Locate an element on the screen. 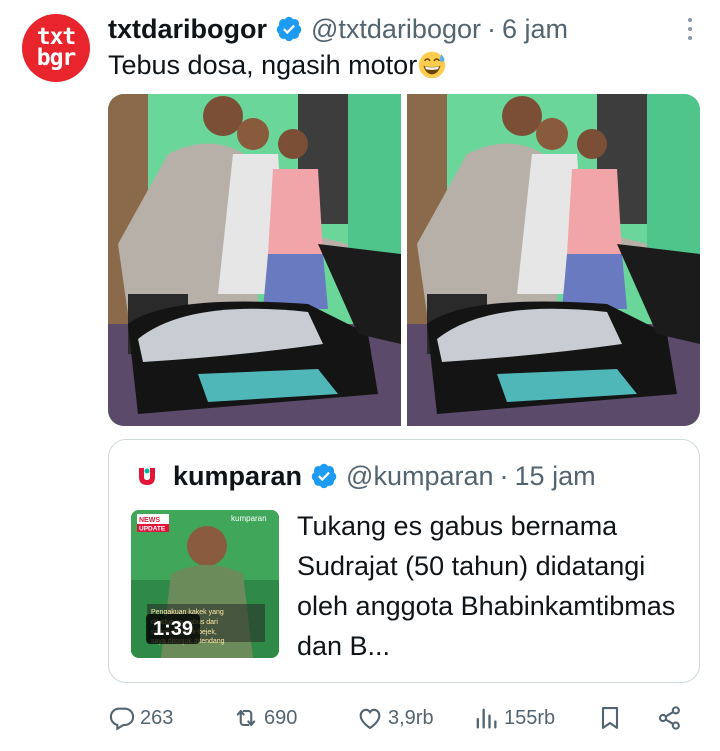  tweet-text: Tebus dosa, ngasih motor is located at coordinates (277, 65).